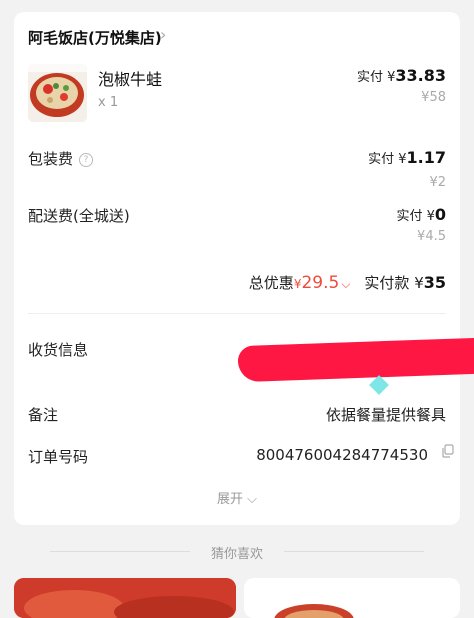  What do you see at coordinates (376, 77) in the screenshot?
I see `item-paid-prefix: 实付 ¥` at bounding box center [376, 77].